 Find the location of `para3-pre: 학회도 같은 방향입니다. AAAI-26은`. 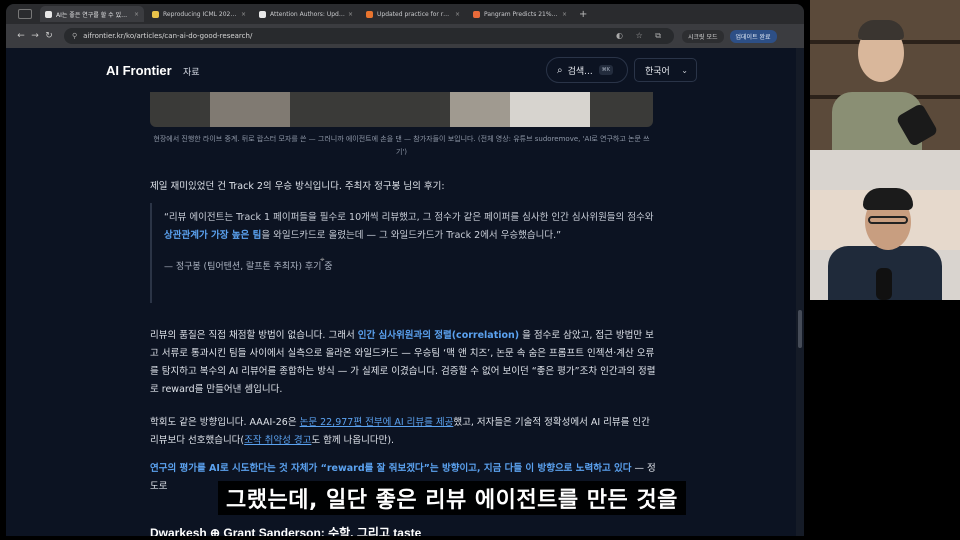

para3-pre: 학회도 같은 방향입니다. AAAI-26은 is located at coordinates (225, 422).